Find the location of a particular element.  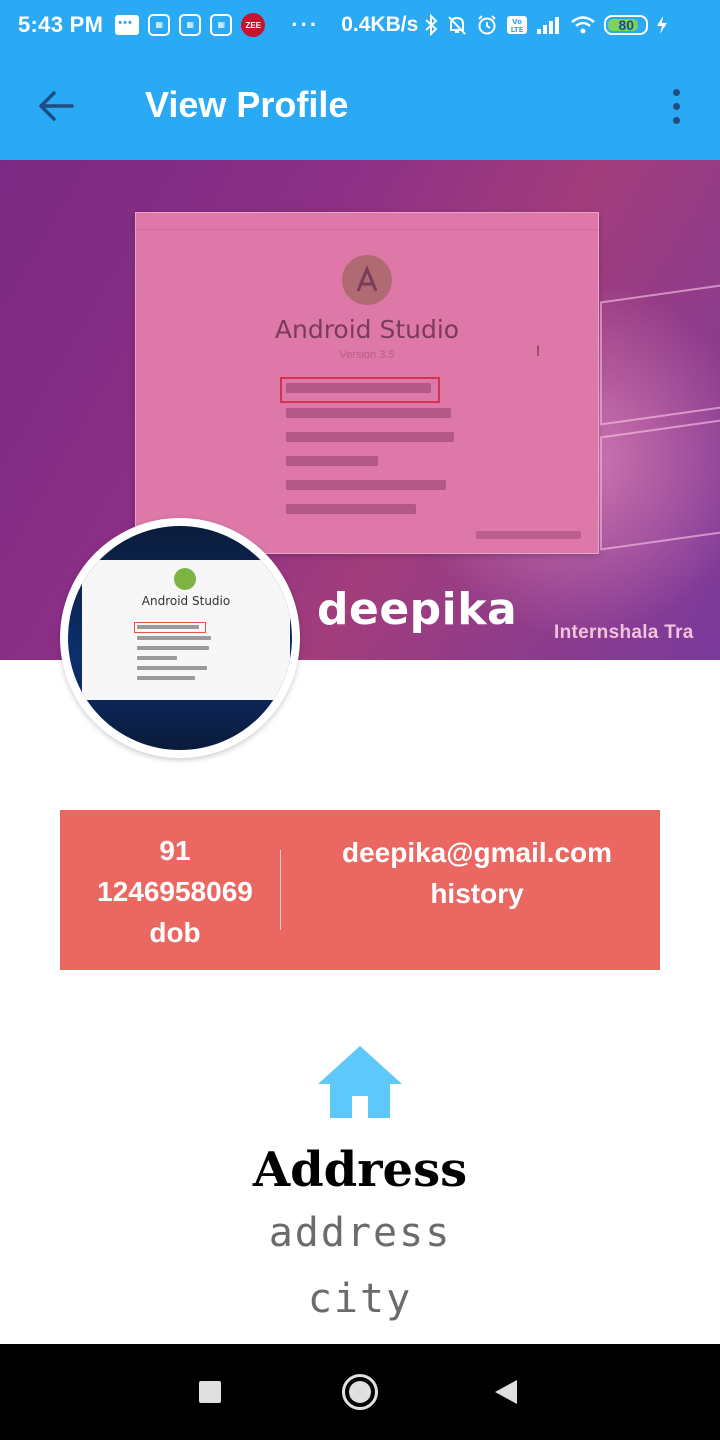

android-studio-logo-icon is located at coordinates (367, 280).